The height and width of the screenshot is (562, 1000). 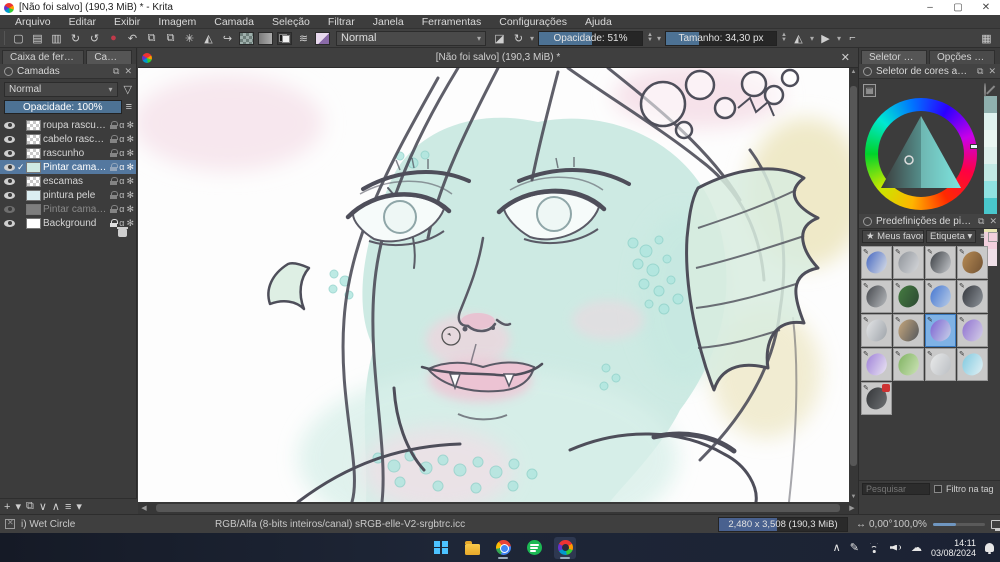 What do you see at coordinates (986, 7) in the screenshot?
I see `close-button: ✕` at bounding box center [986, 7].